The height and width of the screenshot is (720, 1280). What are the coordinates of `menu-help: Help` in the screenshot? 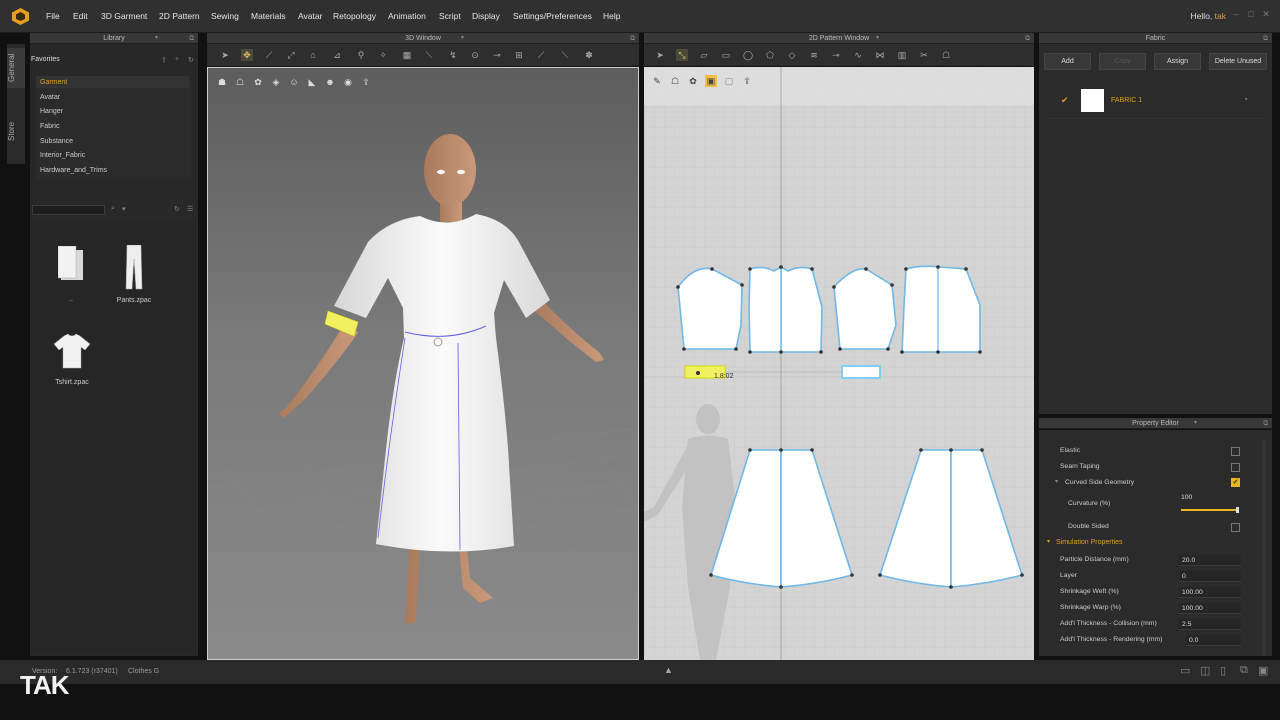 It's located at (611, 16).